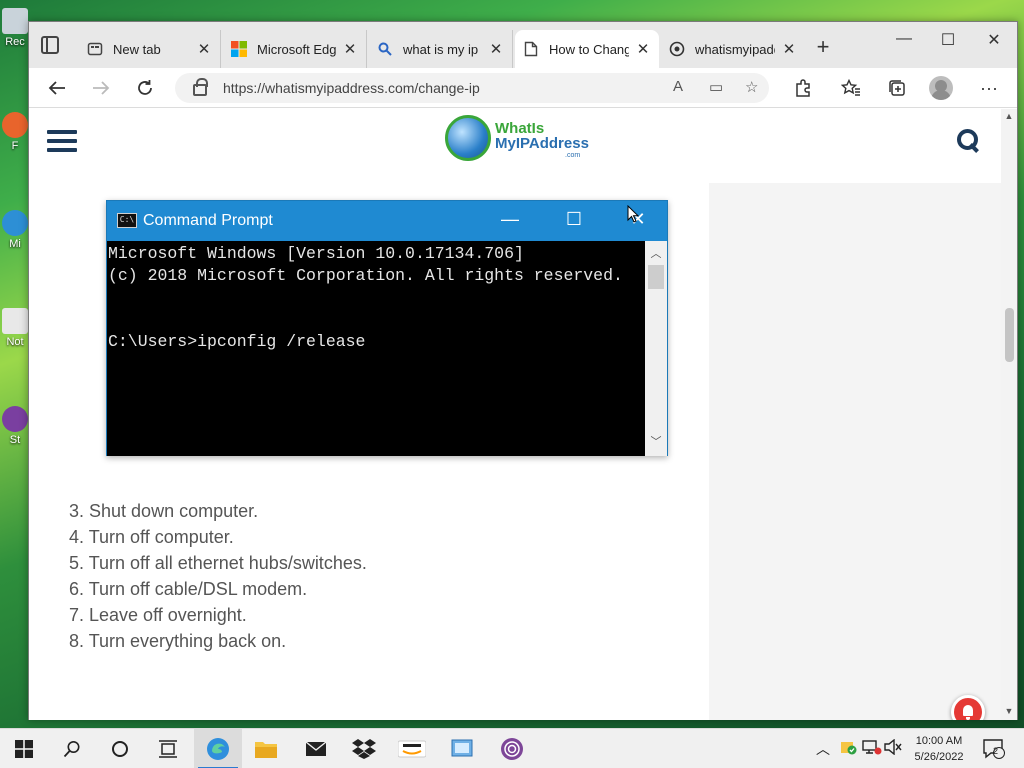 This screenshot has height=768, width=1024. What do you see at coordinates (1009, 414) in the screenshot?
I see `page-scrollbar: ▲ ▼` at bounding box center [1009, 414].